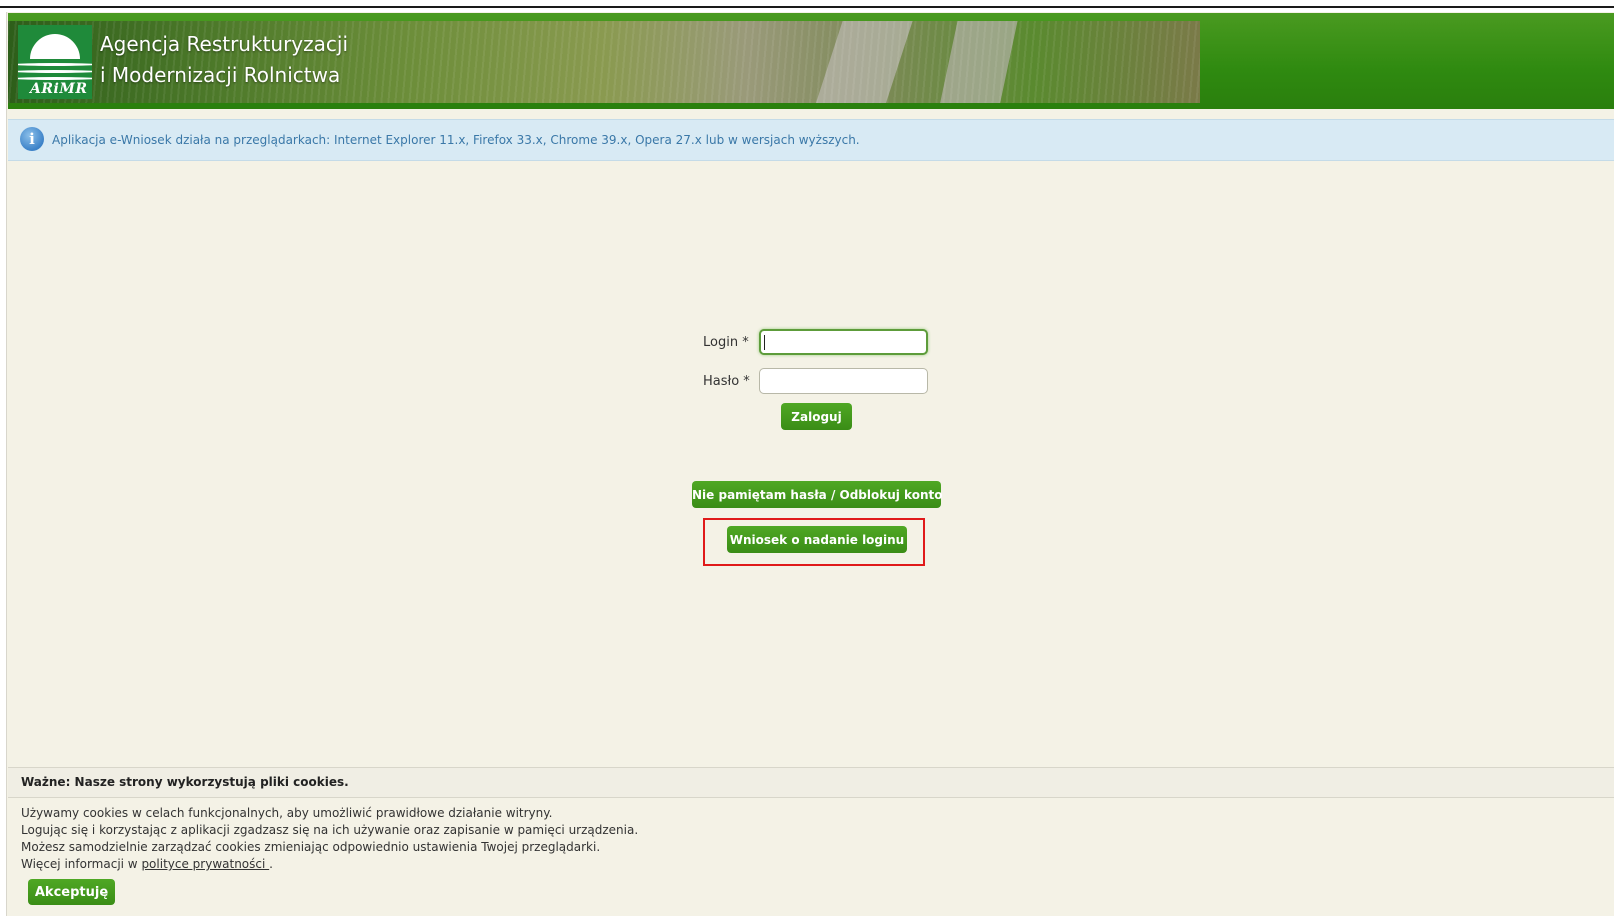  Describe the element at coordinates (271, 864) in the screenshot. I see `cookie-more-info-suffix: .` at that location.